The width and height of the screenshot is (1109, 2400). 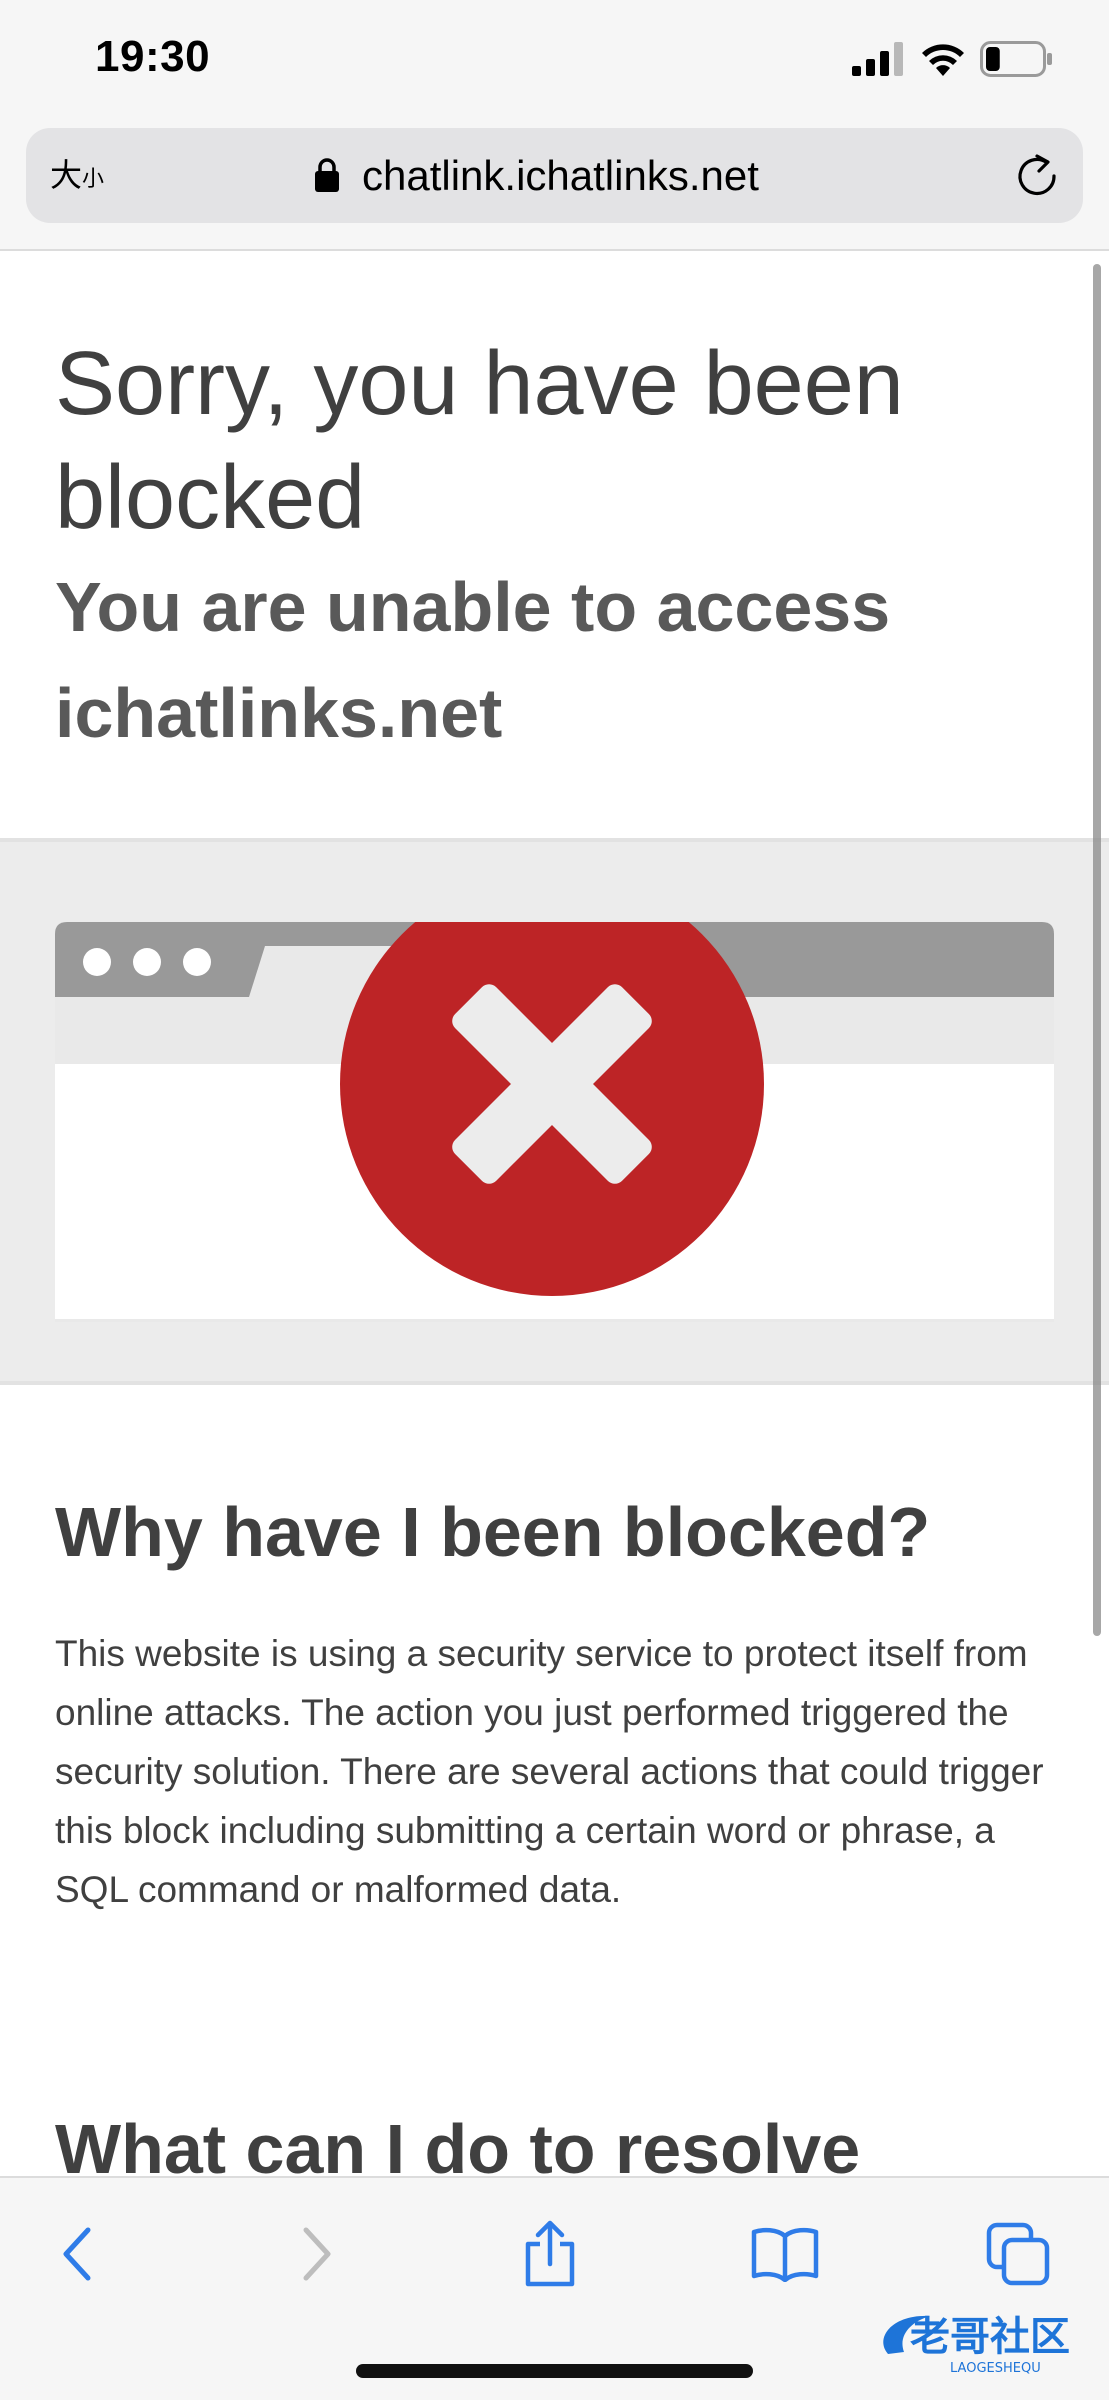 What do you see at coordinates (1037, 176) in the screenshot?
I see `reload-icon` at bounding box center [1037, 176].